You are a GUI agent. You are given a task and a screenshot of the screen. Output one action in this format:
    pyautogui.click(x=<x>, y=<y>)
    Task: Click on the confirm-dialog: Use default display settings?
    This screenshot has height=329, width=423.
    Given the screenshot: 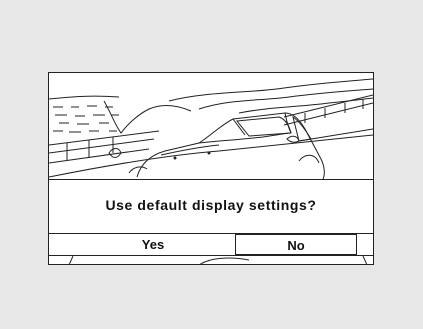 What is the action you would take?
    pyautogui.click(x=211, y=206)
    